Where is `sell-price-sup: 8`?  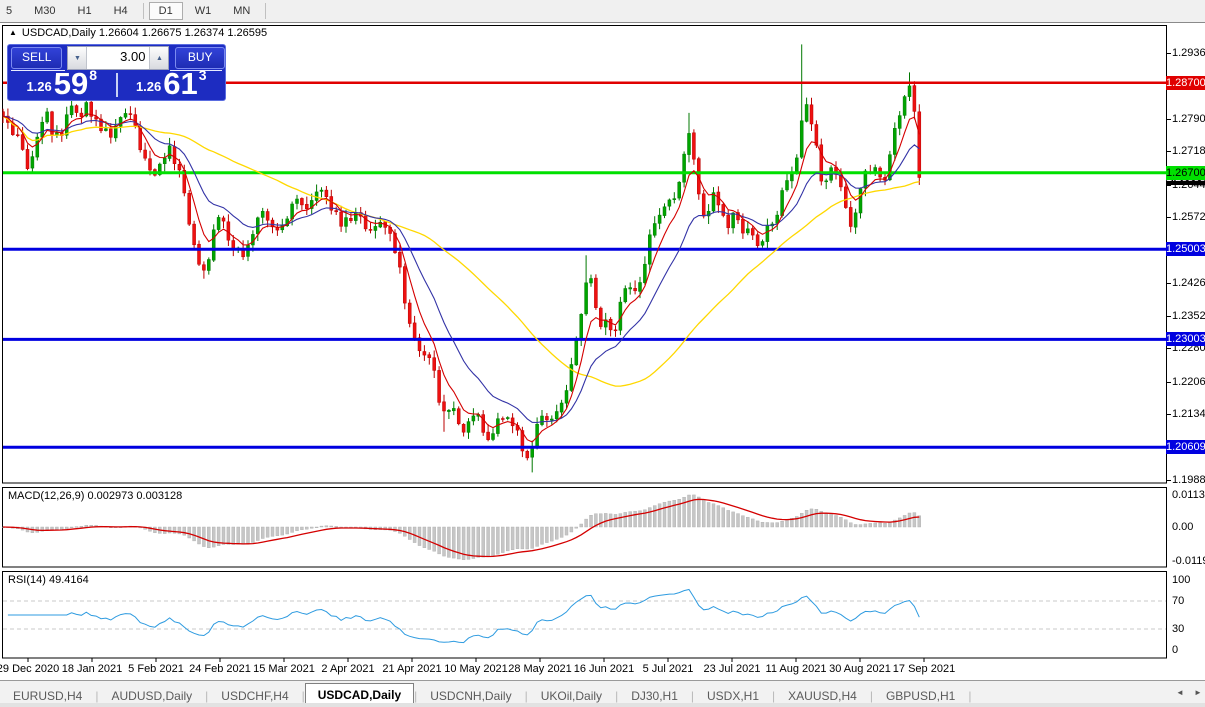 sell-price-sup: 8 is located at coordinates (93, 75).